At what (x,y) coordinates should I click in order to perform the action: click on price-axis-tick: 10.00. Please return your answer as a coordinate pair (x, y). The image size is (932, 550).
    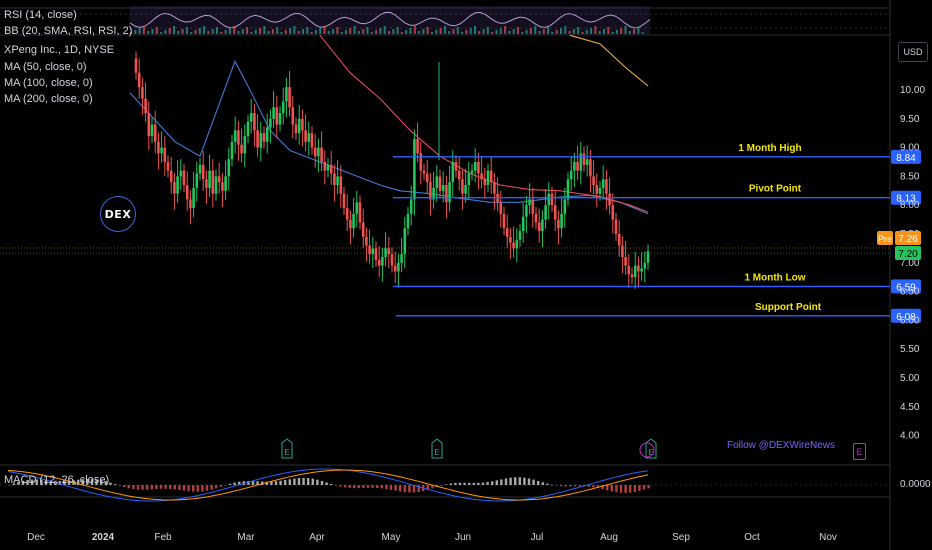
    Looking at the image, I should click on (912, 90).